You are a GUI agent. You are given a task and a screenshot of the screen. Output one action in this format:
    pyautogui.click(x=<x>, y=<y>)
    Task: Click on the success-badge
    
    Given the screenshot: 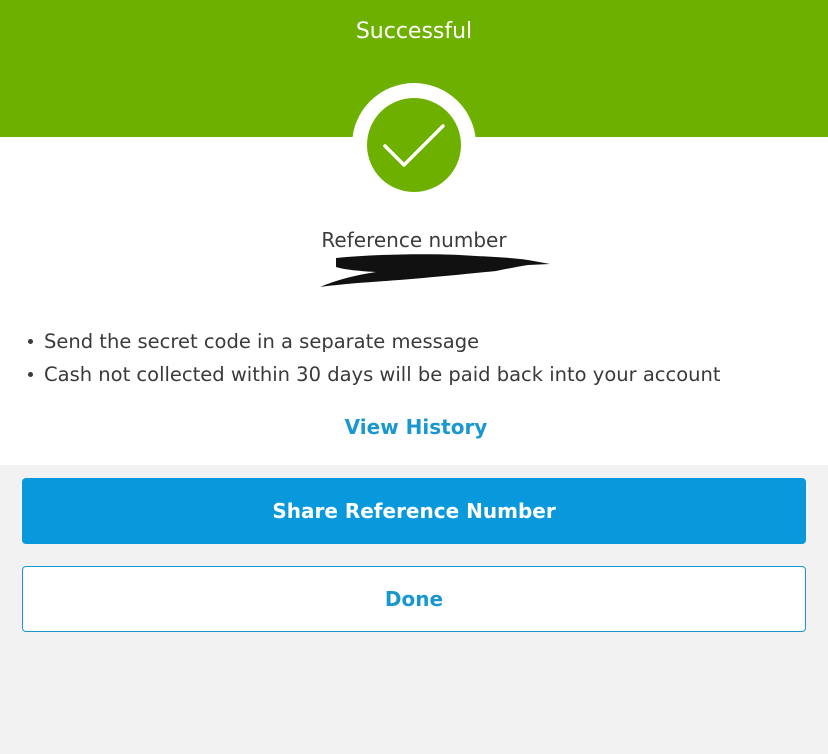 What is the action you would take?
    pyautogui.click(x=414, y=145)
    